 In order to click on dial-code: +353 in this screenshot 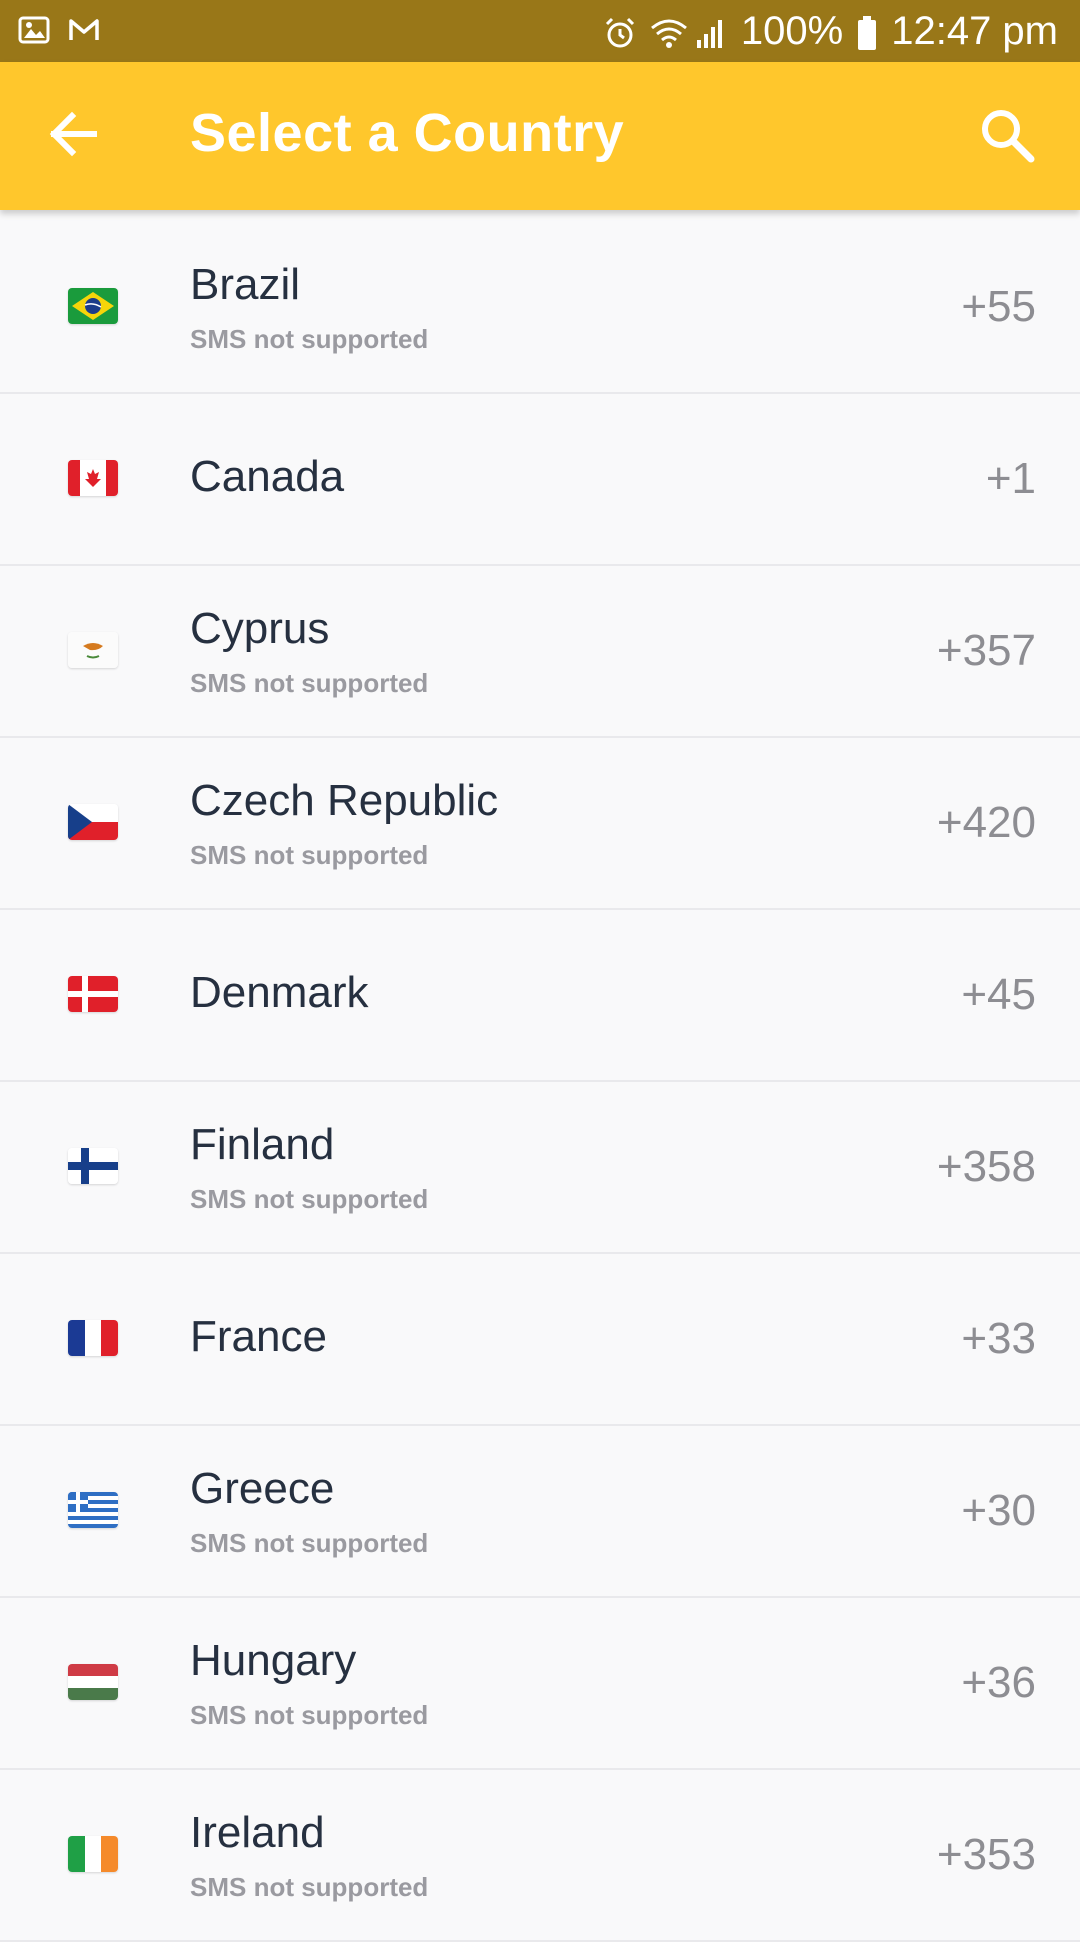, I will do `click(986, 1854)`.